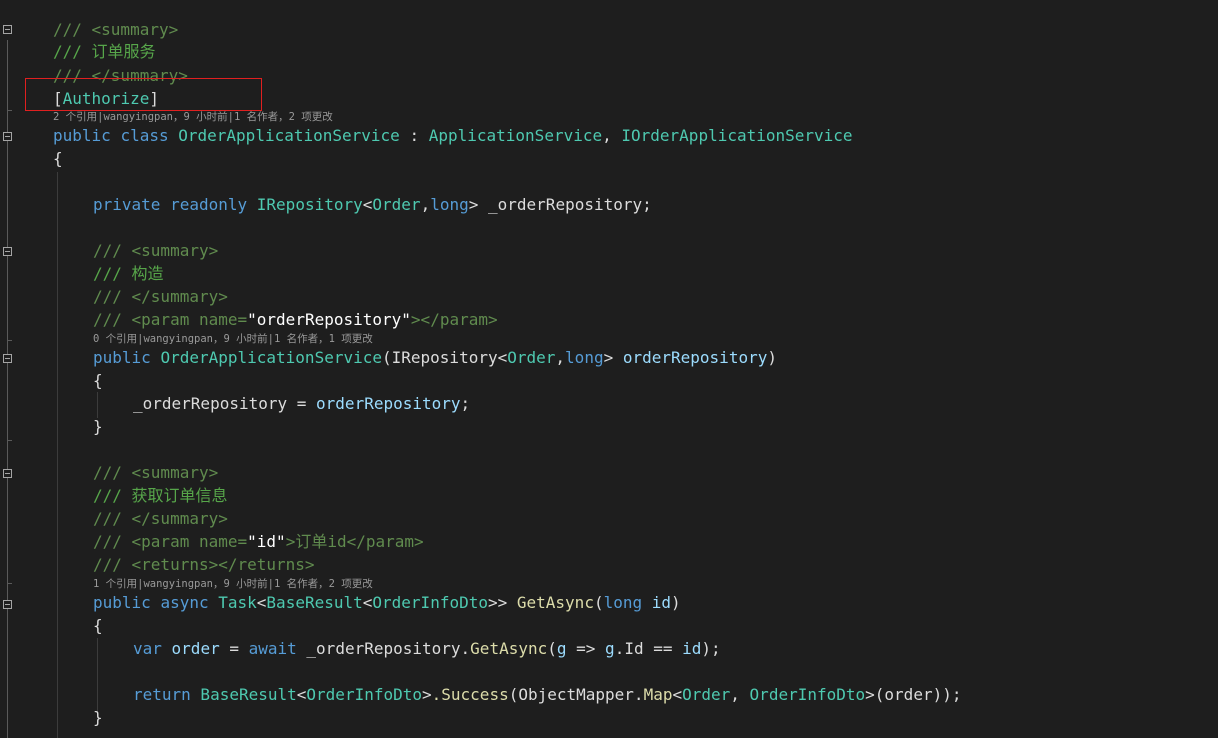 This screenshot has width=1218, height=738. I want to click on code-line-comment: /// 获取订单信息, so click(160, 495).